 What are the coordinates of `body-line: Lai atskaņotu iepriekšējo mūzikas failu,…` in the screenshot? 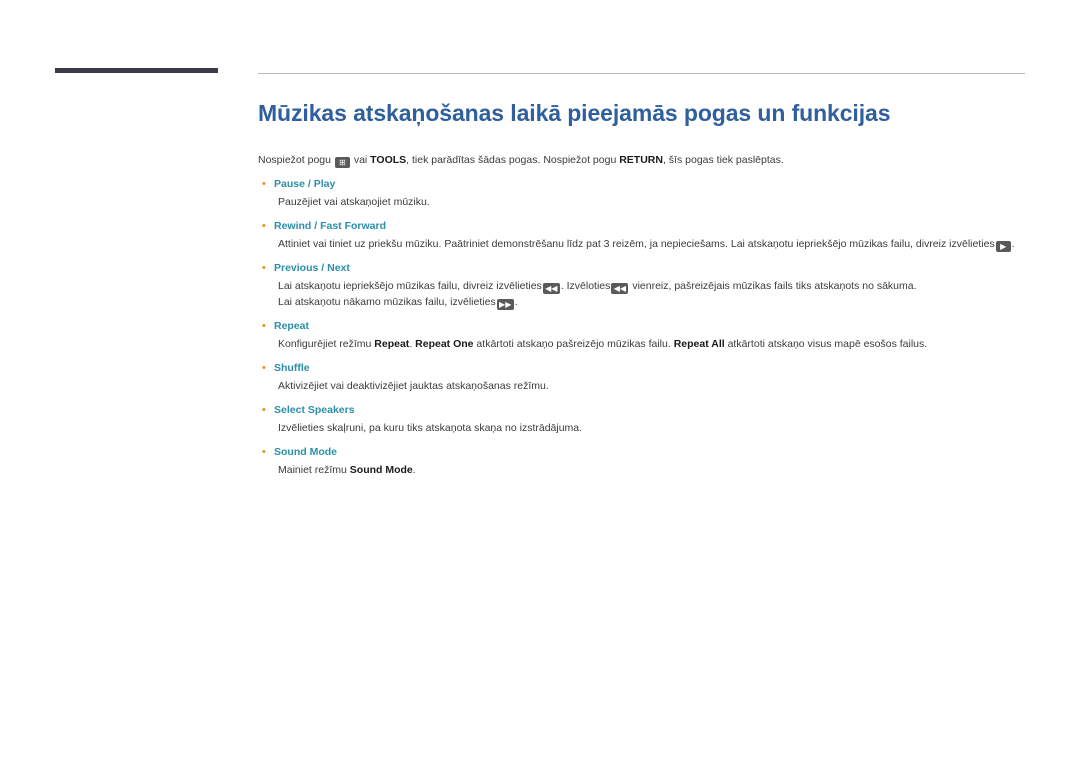 It's located at (653, 286).